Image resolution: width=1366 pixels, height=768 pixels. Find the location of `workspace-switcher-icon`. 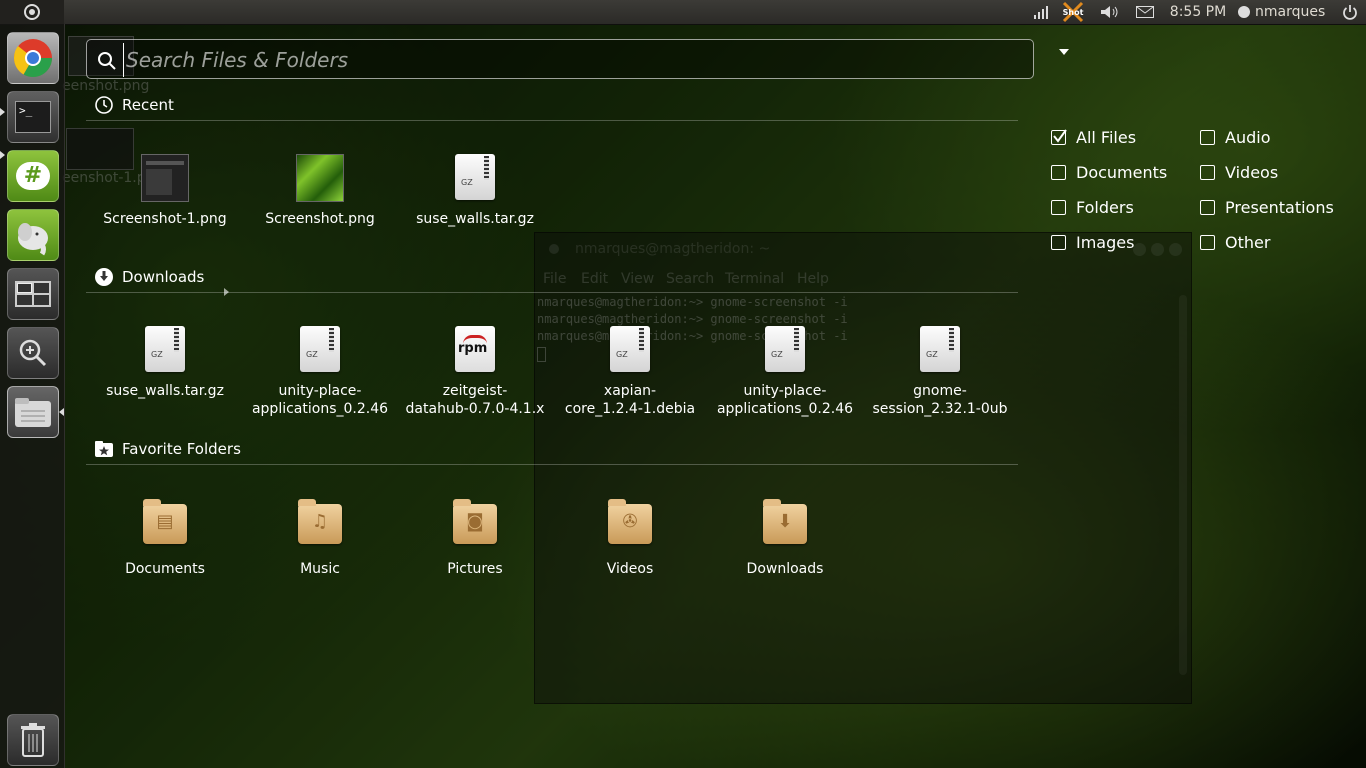

workspace-switcher-icon is located at coordinates (33, 294).